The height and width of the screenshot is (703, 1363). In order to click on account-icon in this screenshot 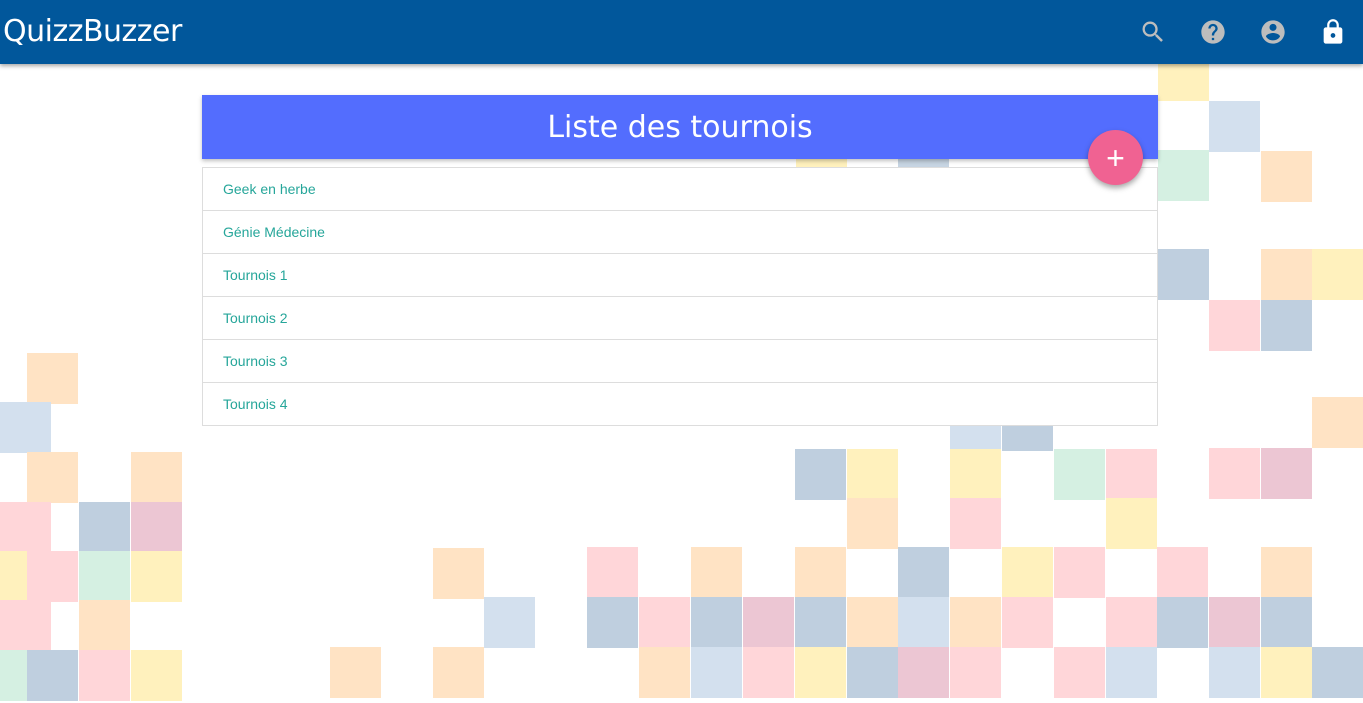, I will do `click(1273, 32)`.